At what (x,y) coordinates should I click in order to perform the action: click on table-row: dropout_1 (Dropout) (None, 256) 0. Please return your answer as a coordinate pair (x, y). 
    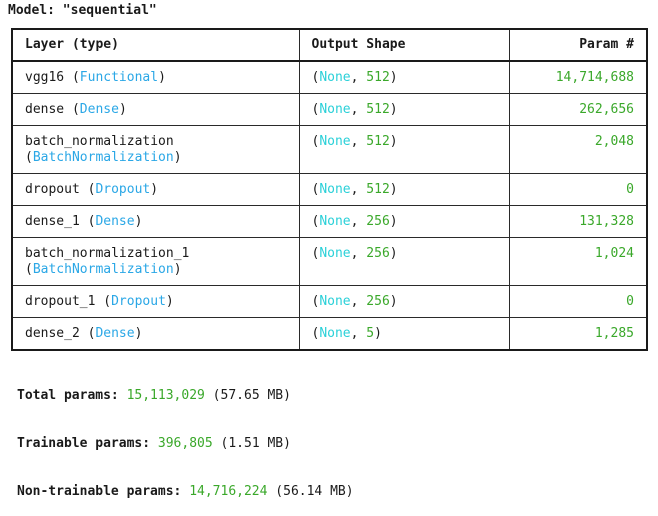
    Looking at the image, I should click on (329, 301).